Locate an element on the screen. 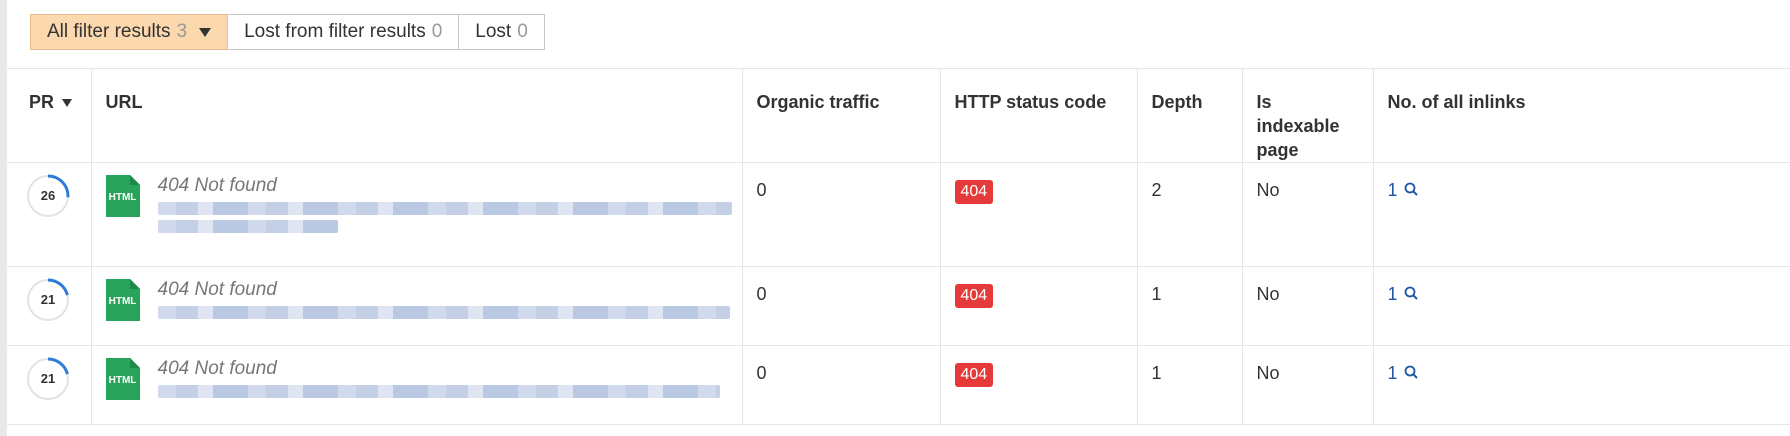 The image size is (1790, 436). column-header-http-status: HTTP status code is located at coordinates (1039, 115).